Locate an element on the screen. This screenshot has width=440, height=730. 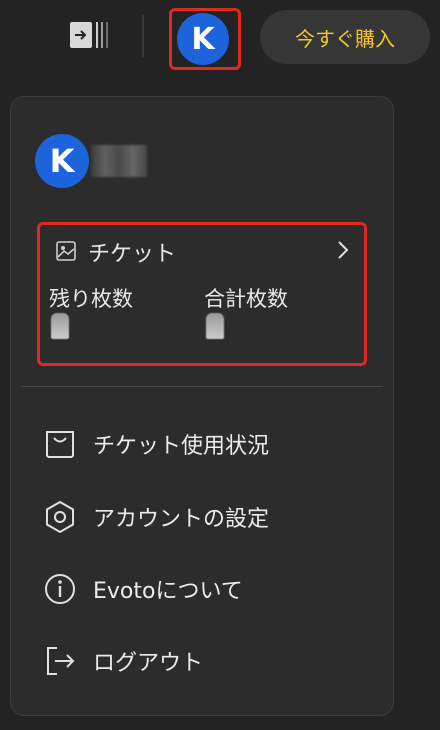
collapse-sidebar-icon is located at coordinates (90, 35).